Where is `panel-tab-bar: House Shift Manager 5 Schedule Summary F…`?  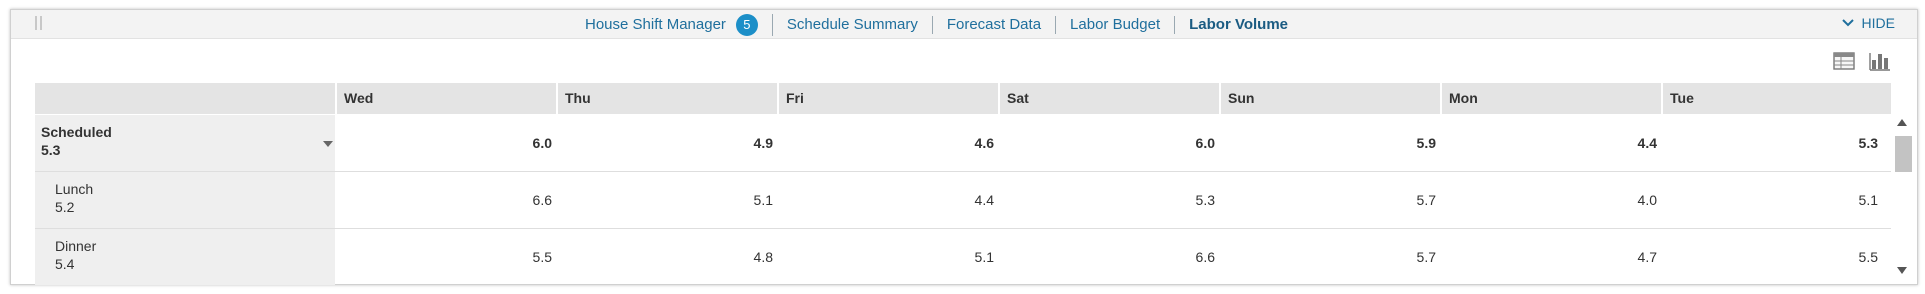 panel-tab-bar: House Shift Manager 5 Schedule Summary F… is located at coordinates (964, 24).